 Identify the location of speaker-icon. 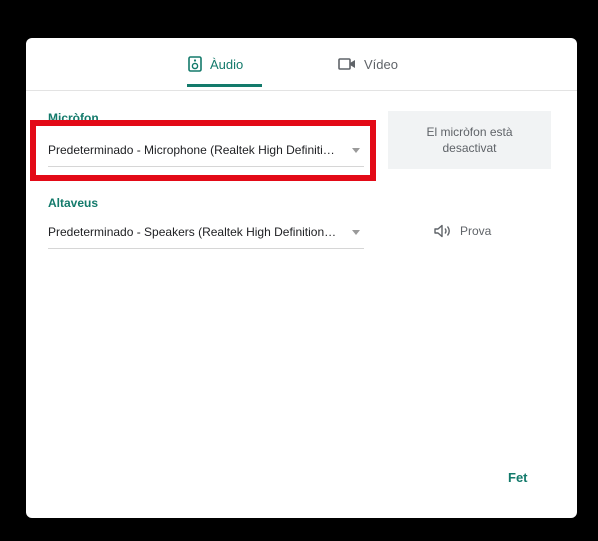
(195, 64).